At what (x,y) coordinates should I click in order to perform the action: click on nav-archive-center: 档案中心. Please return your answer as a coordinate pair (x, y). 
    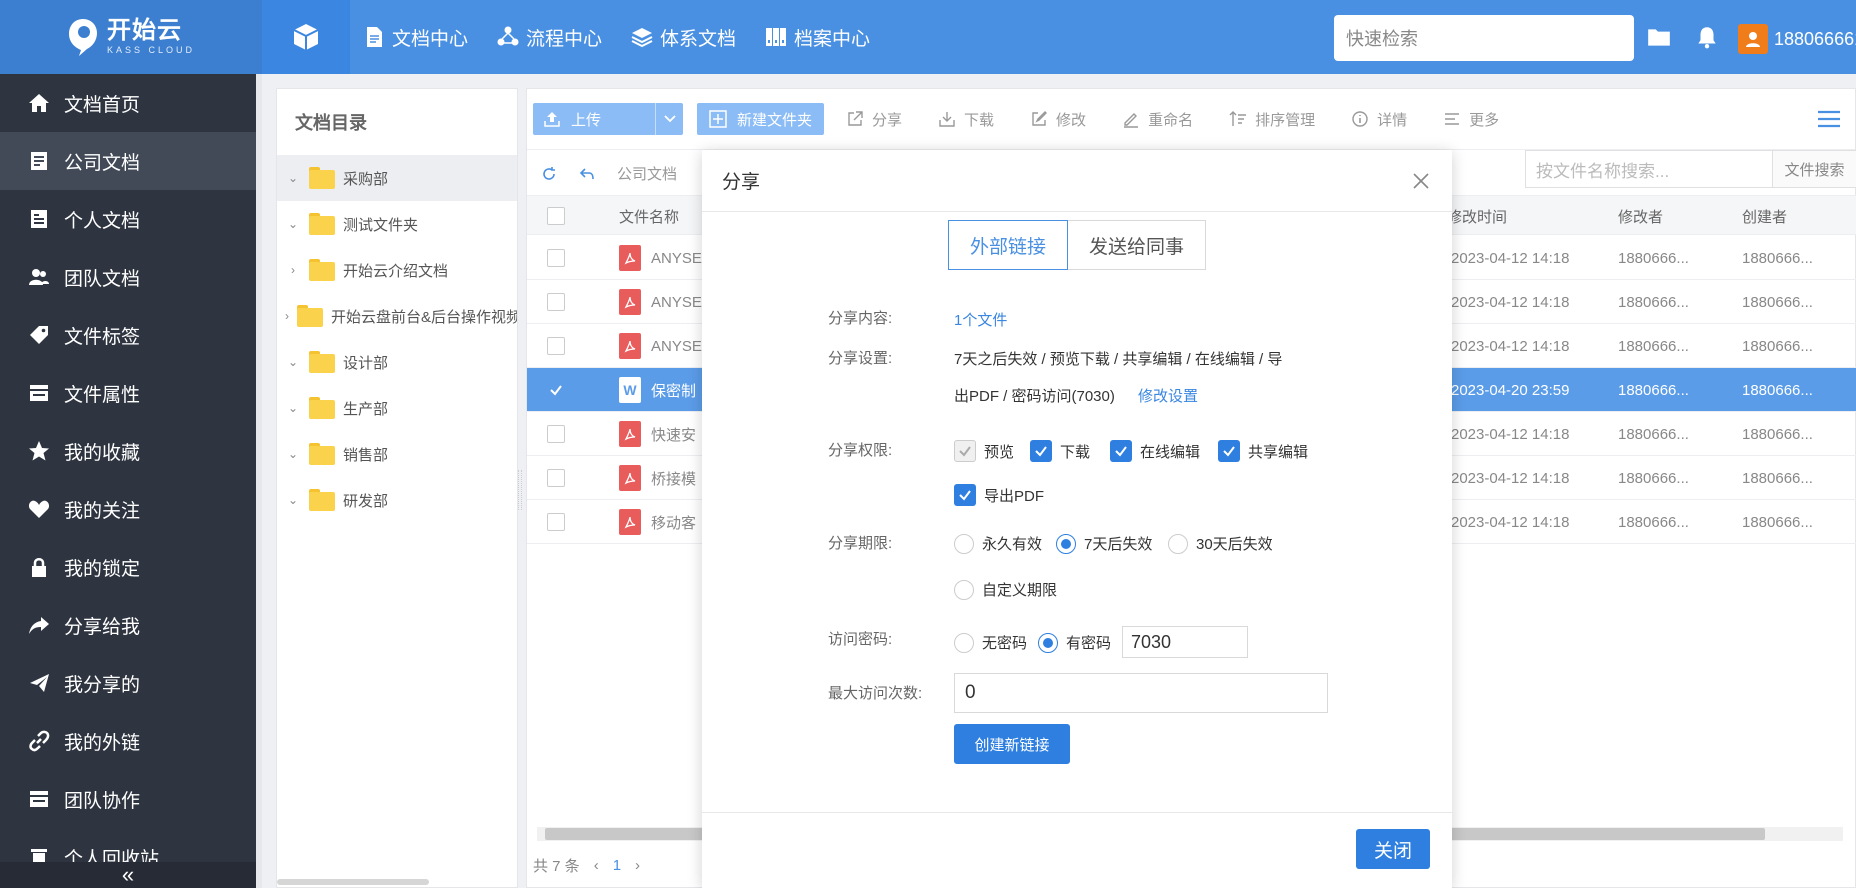
    Looking at the image, I should click on (817, 37).